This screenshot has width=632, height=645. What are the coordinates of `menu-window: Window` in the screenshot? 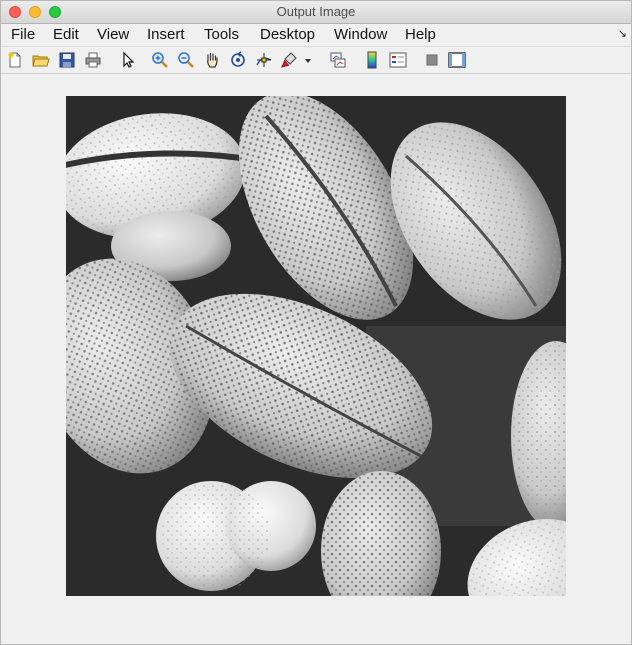 It's located at (360, 34).